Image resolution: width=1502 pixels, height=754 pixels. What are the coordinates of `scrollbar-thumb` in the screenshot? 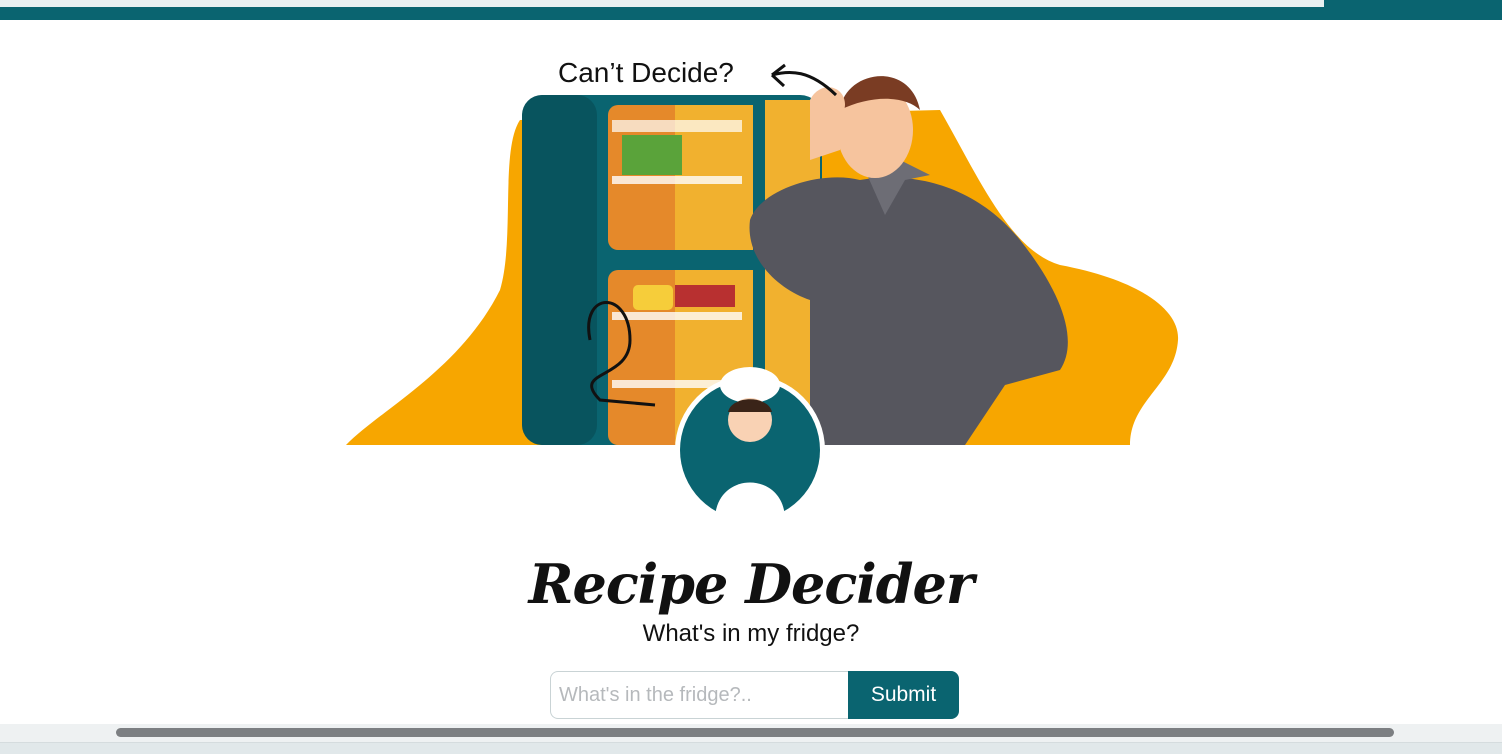 It's located at (755, 732).